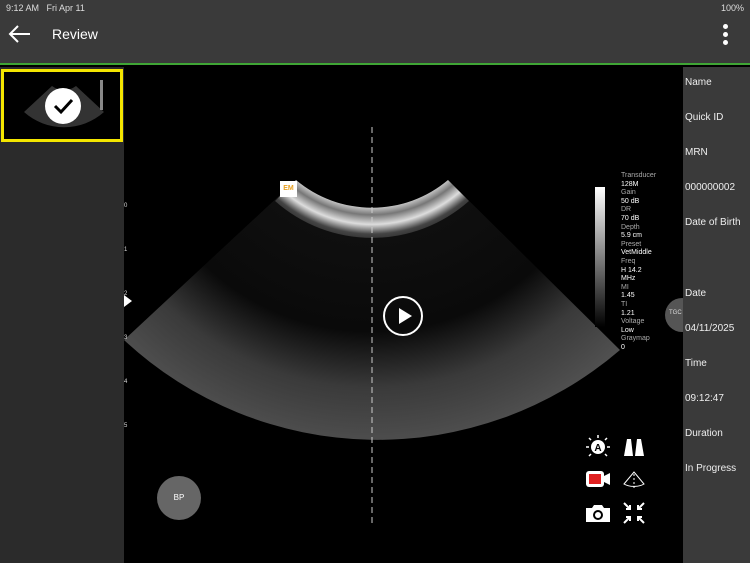 The height and width of the screenshot is (563, 750). What do you see at coordinates (713, 222) in the screenshot?
I see `dob-label: Date of Birth` at bounding box center [713, 222].